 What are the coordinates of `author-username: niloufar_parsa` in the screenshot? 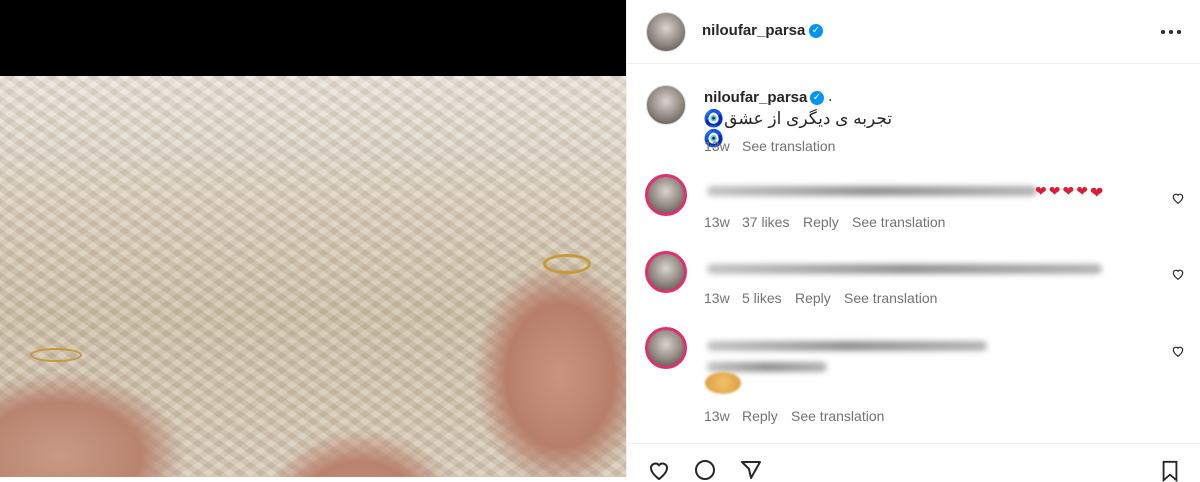 It's located at (753, 30).